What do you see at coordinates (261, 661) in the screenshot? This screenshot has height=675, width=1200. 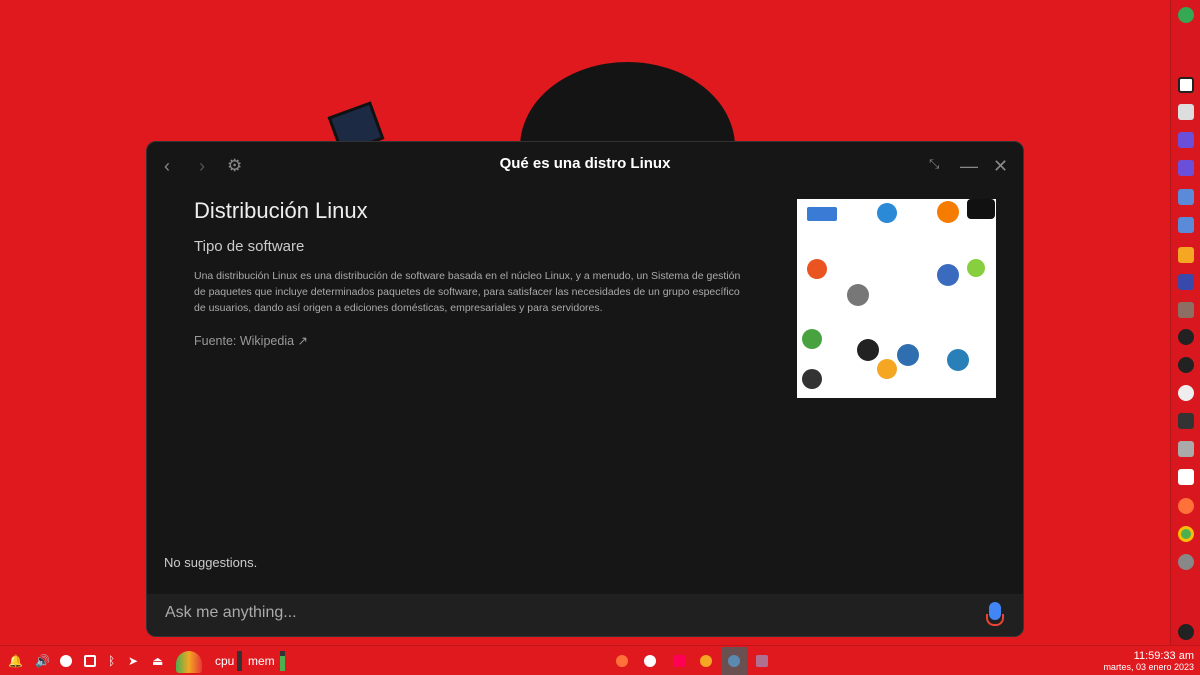 I see `mem-label: mem` at bounding box center [261, 661].